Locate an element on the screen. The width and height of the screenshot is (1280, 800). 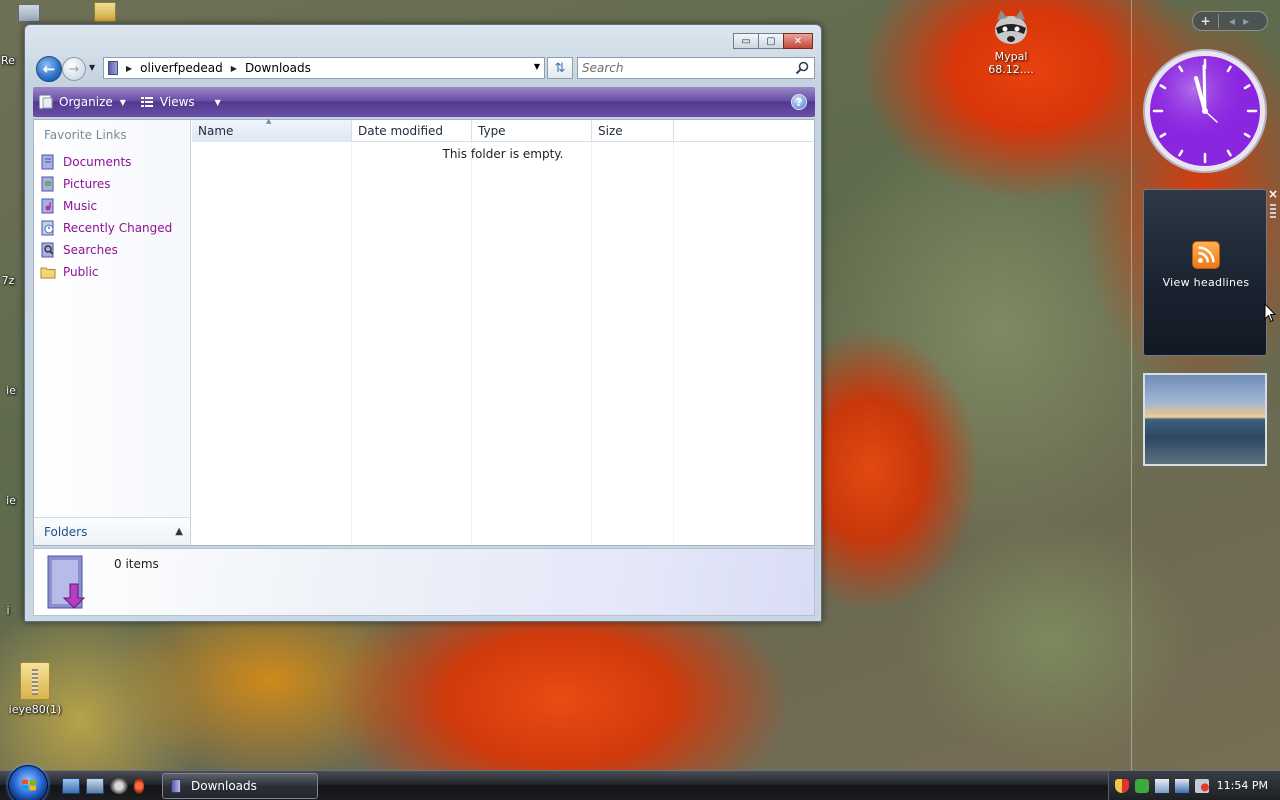
views-label: Views is located at coordinates (177, 102).